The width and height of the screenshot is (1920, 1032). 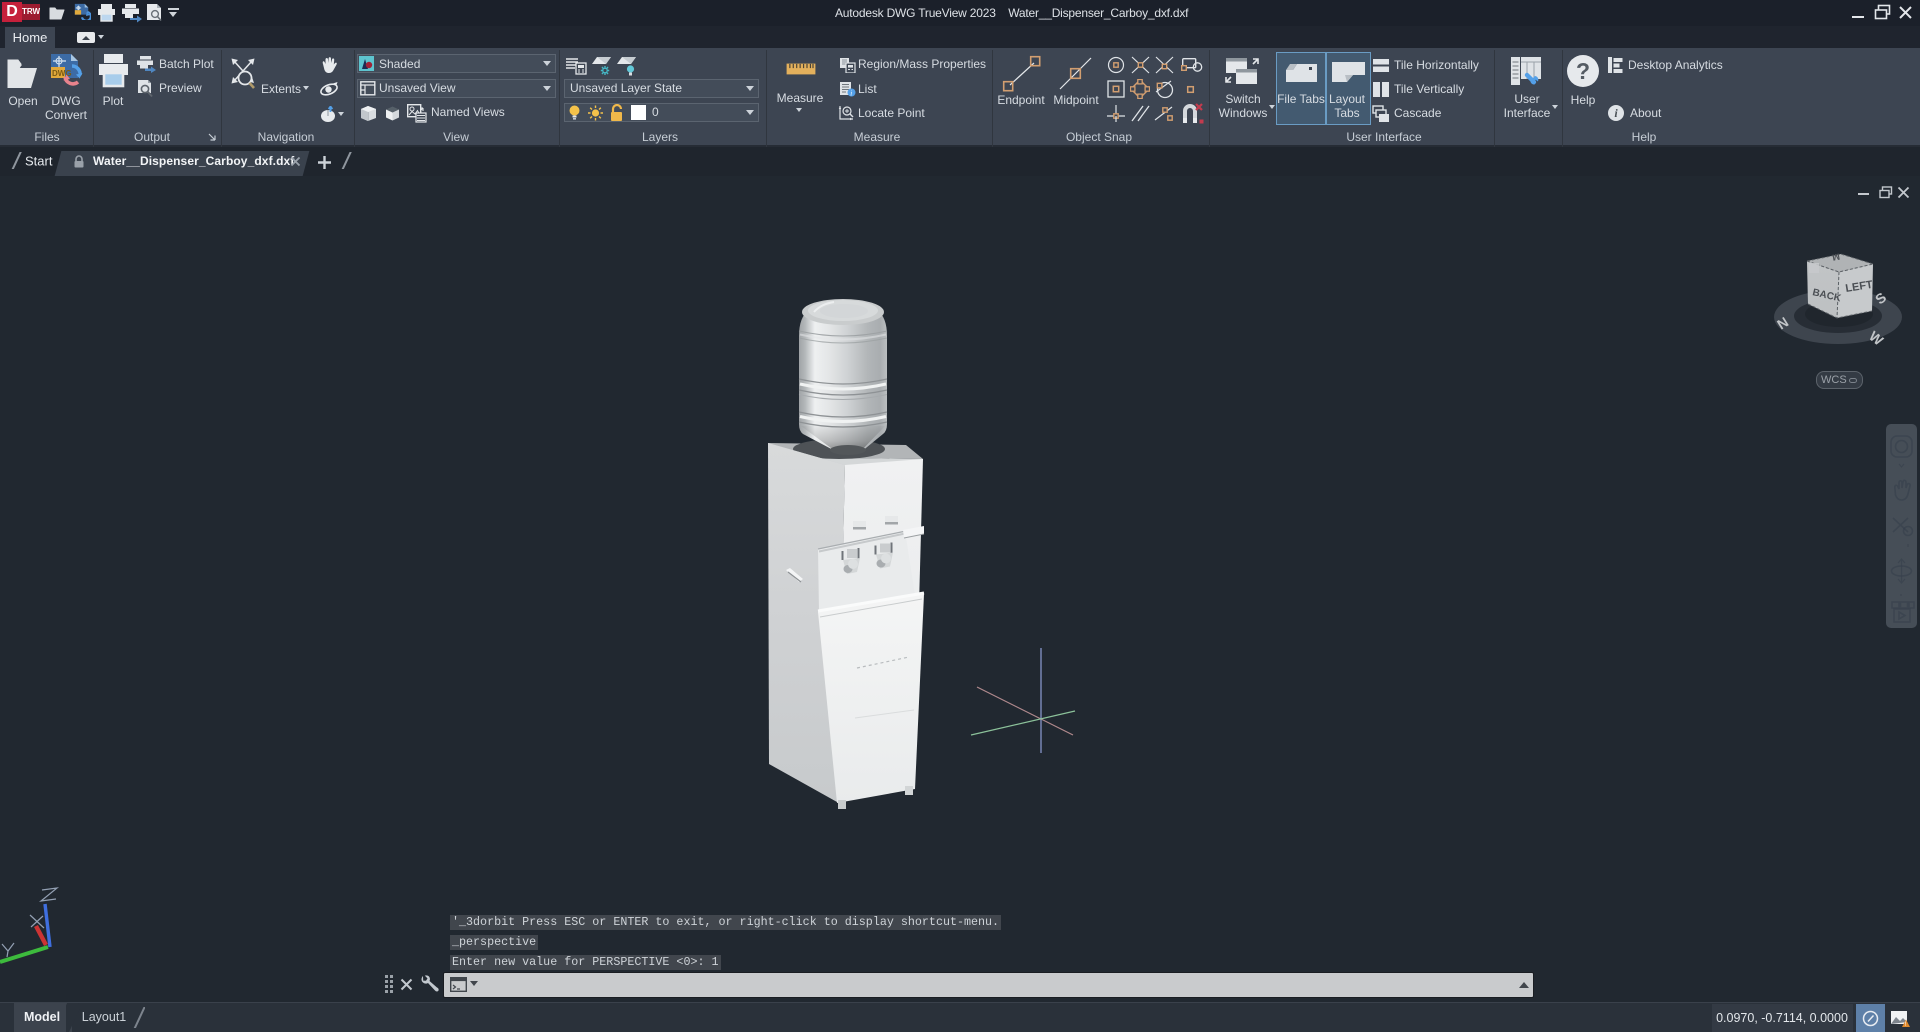 I want to click on svg-text: DWG, so click(x=62, y=73).